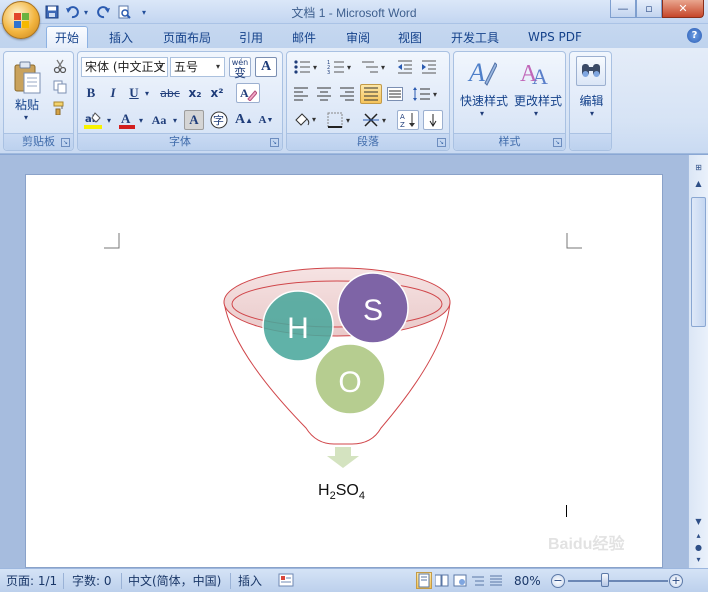 The width and height of the screenshot is (708, 592). What do you see at coordinates (127, 120) in the screenshot?
I see `font-color-icon: A` at bounding box center [127, 120].